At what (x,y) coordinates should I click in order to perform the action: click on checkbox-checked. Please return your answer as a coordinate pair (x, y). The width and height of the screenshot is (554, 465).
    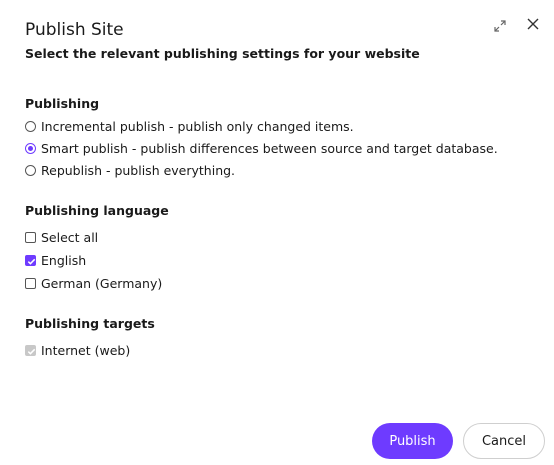
    Looking at the image, I should click on (30, 260).